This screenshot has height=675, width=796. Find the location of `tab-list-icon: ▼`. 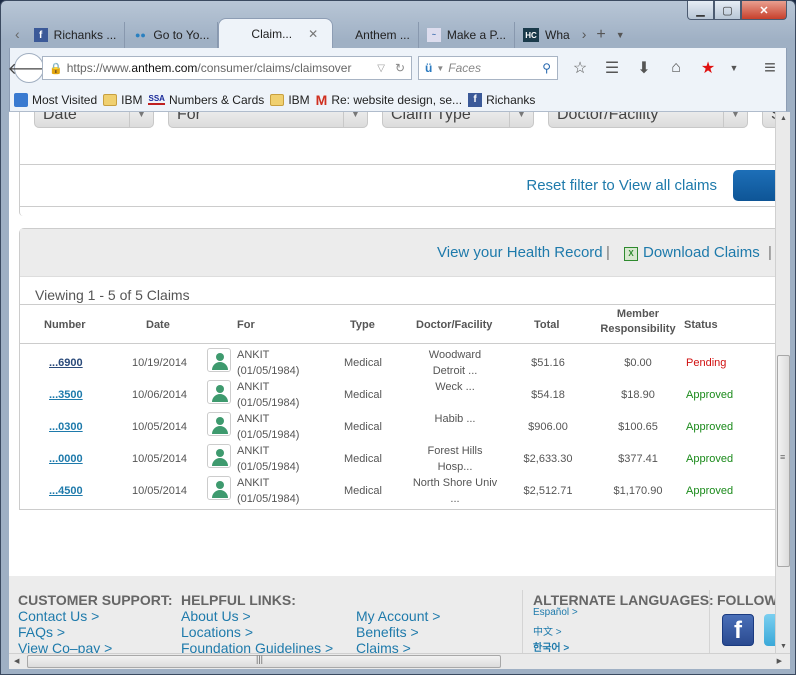

tab-list-icon: ▼ is located at coordinates (620, 39).